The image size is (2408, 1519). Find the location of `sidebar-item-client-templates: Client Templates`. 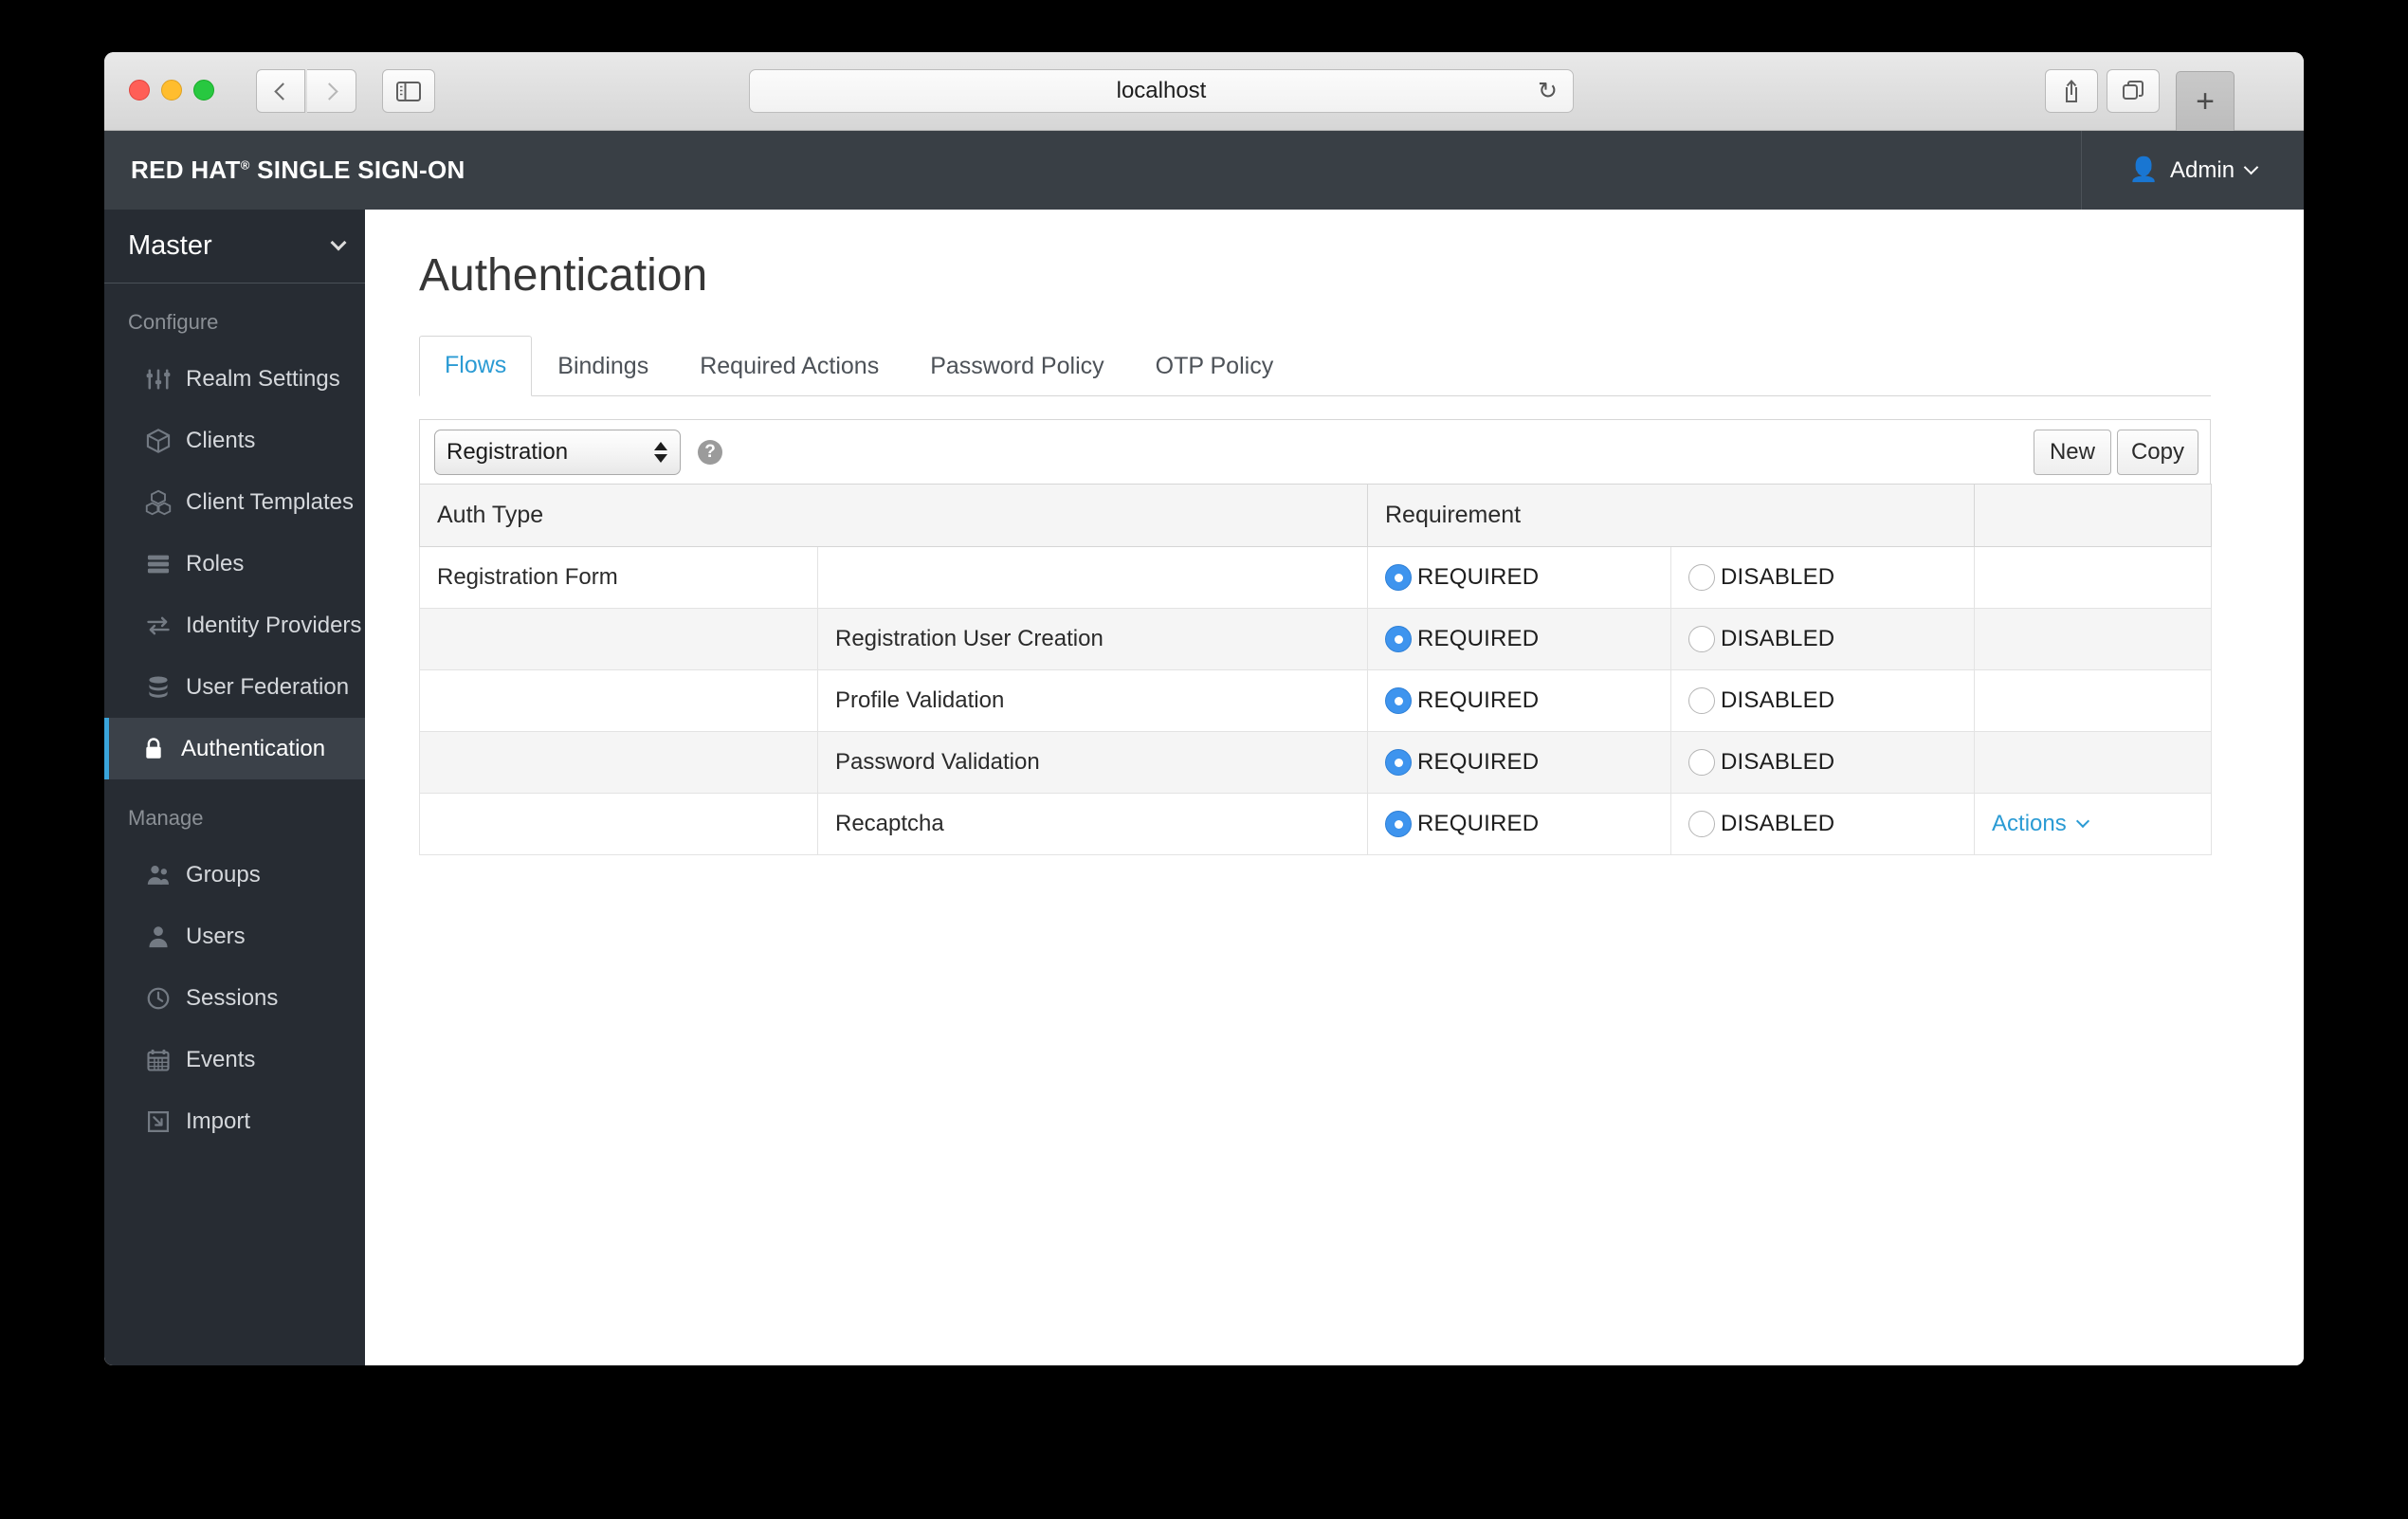

sidebar-item-client-templates: Client Templates is located at coordinates (234, 502).